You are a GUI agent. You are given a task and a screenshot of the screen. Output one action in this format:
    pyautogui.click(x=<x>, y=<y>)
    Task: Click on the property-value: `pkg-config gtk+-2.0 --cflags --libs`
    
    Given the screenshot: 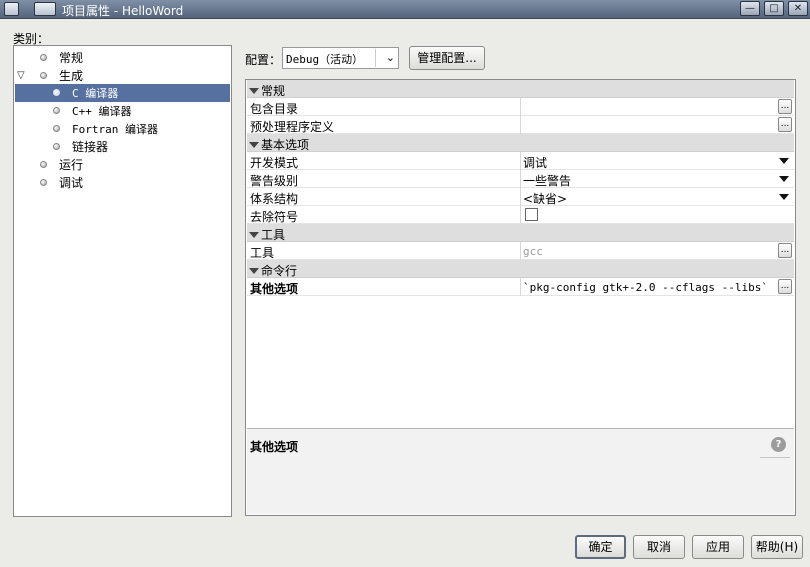 What is the action you would take?
    pyautogui.click(x=645, y=287)
    